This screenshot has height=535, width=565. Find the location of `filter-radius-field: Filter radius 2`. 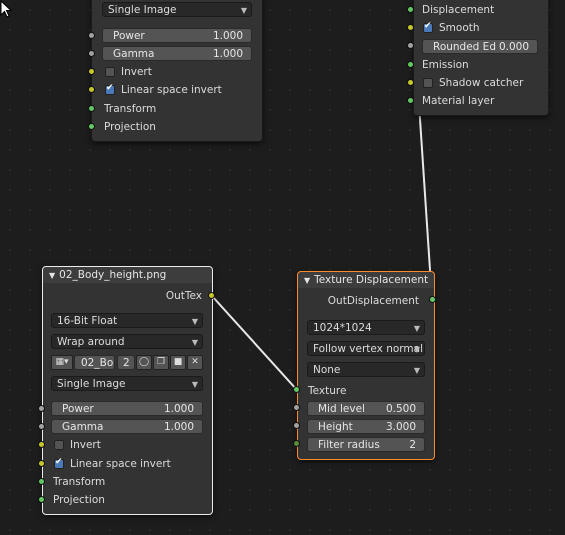

filter-radius-field: Filter radius 2 is located at coordinates (366, 444).